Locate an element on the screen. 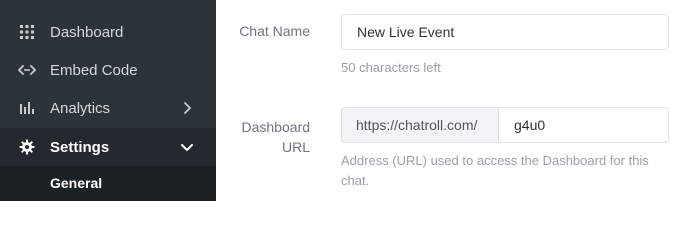 Image resolution: width=688 pixels, height=240 pixels. dashboard-url-label: Dashboard URL is located at coordinates (276, 137).